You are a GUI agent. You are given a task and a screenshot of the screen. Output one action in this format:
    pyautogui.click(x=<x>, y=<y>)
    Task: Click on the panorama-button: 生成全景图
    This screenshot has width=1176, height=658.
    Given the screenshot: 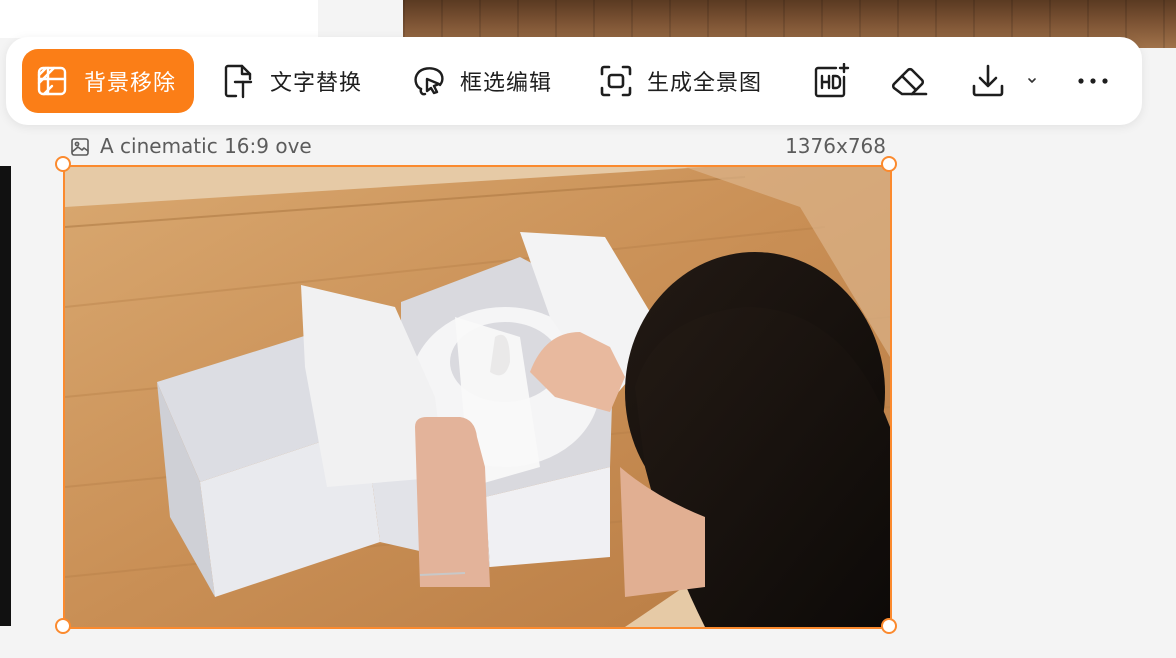 What is the action you would take?
    pyautogui.click(x=680, y=81)
    